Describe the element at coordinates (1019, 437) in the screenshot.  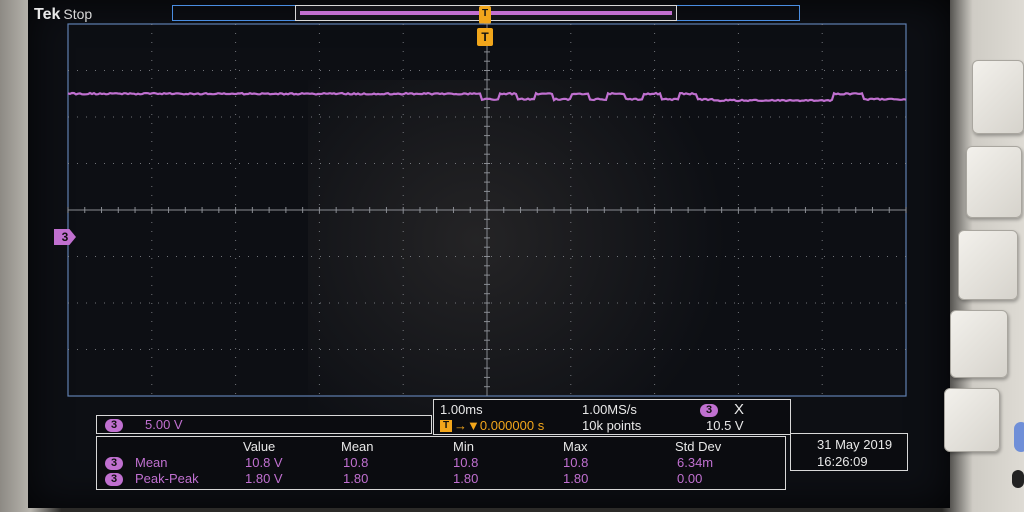
I see `blue-knob` at that location.